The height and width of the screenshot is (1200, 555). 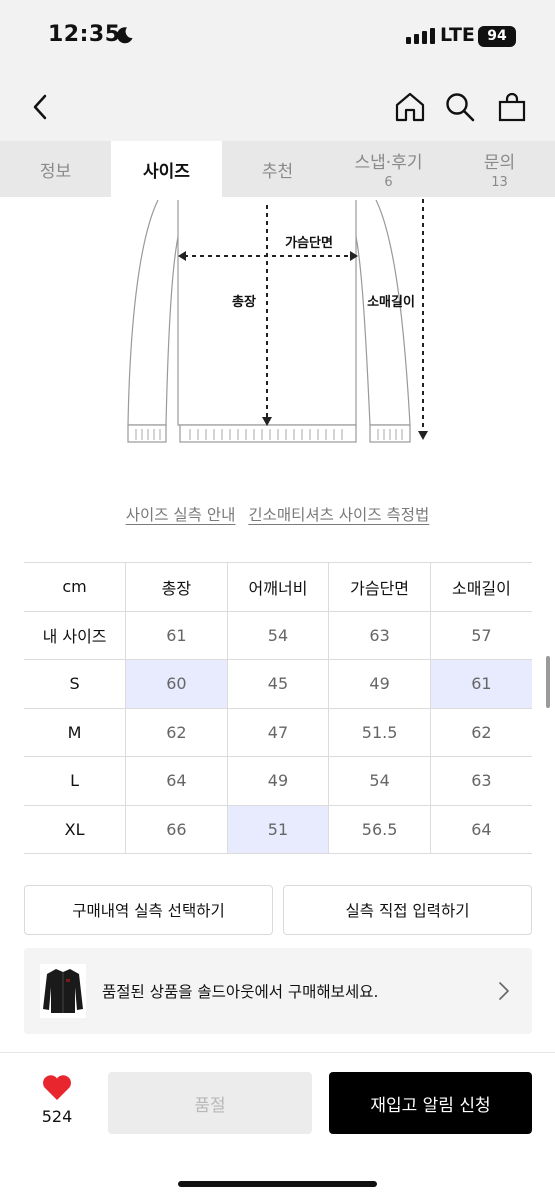 What do you see at coordinates (338, 515) in the screenshot?
I see `measure-guide-link: 긴소매티셔츠 사이즈 측정법` at bounding box center [338, 515].